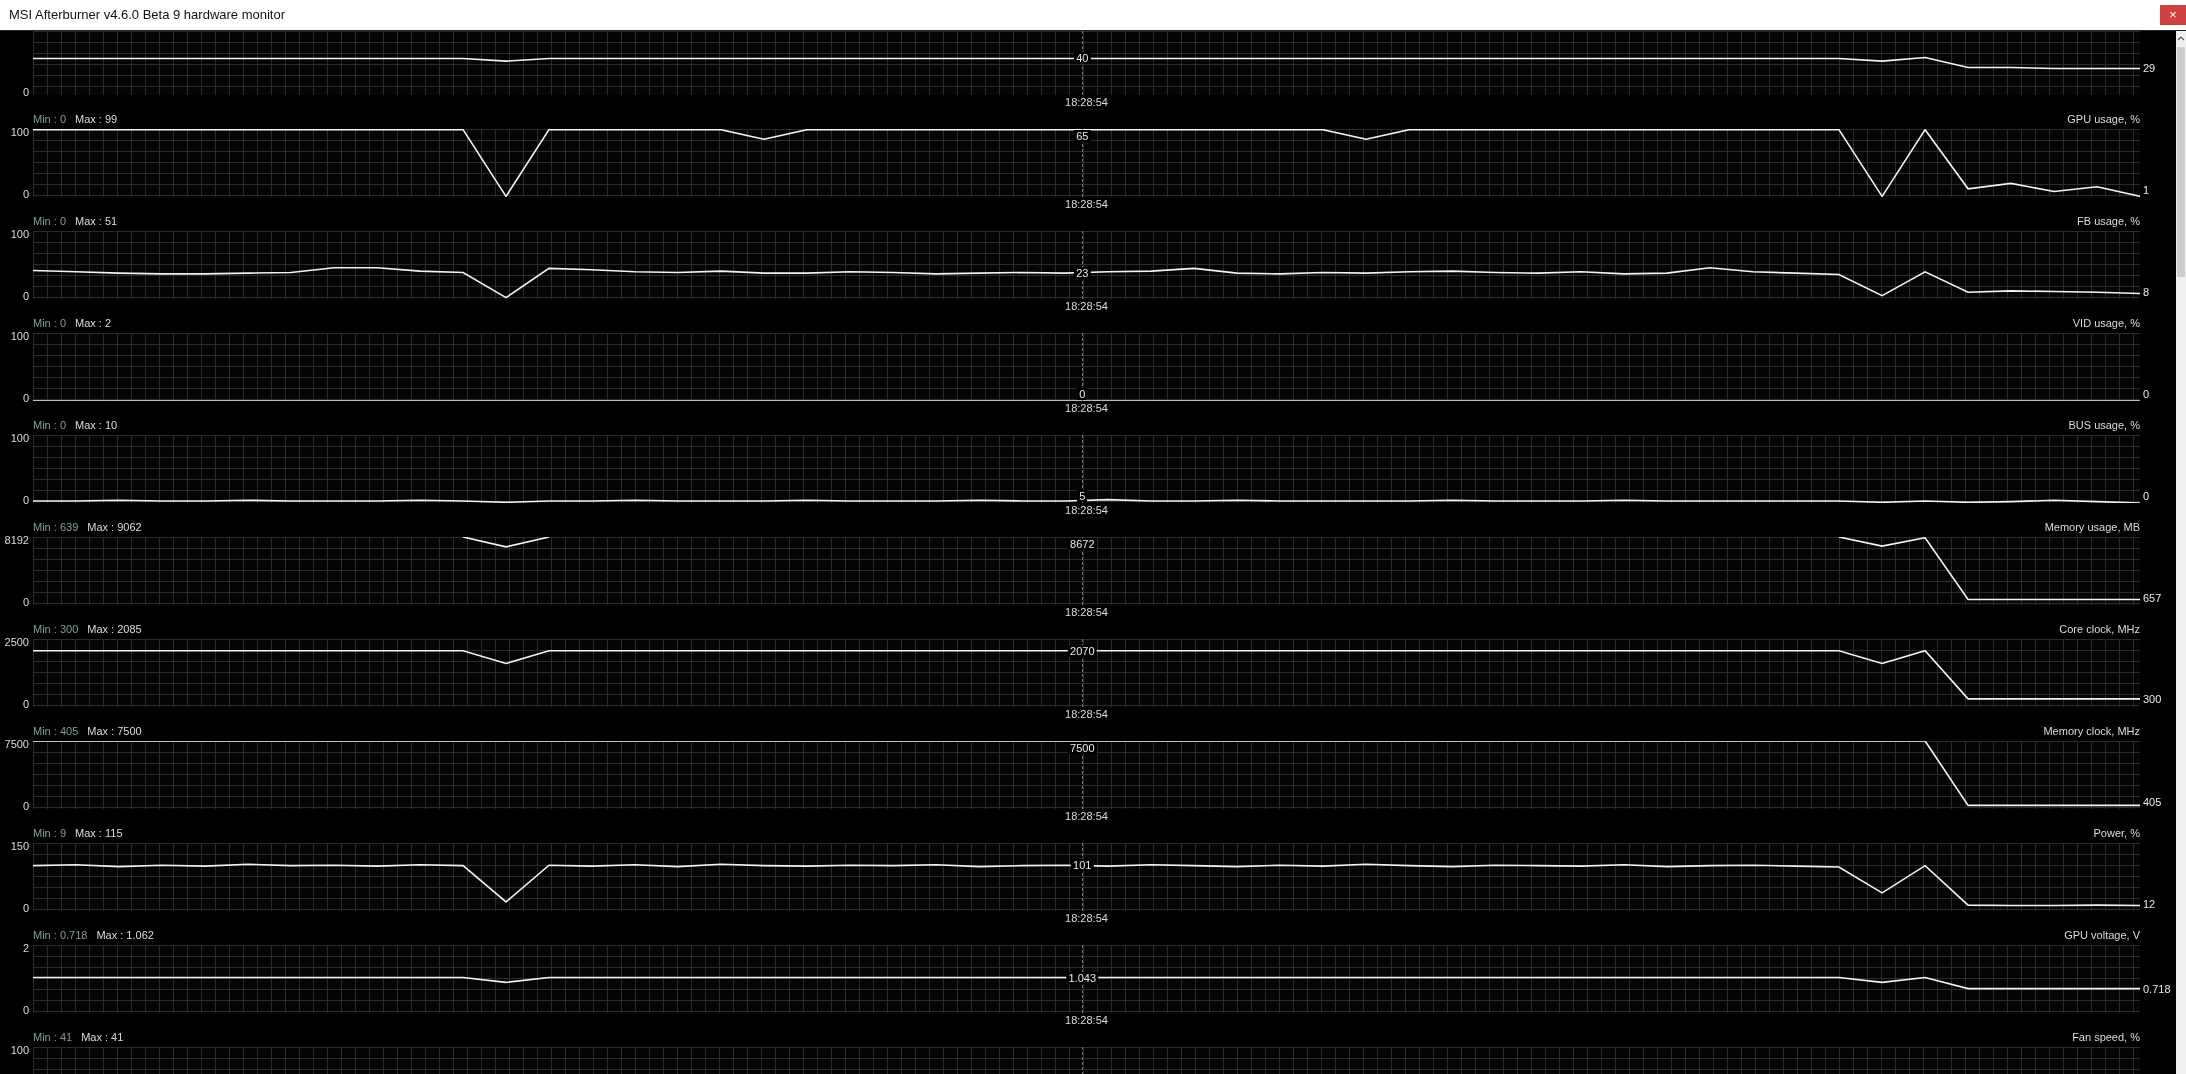 The width and height of the screenshot is (2186, 1074). Describe the element at coordinates (1082, 394) in the screenshot. I see `cursor-value: 0` at that location.